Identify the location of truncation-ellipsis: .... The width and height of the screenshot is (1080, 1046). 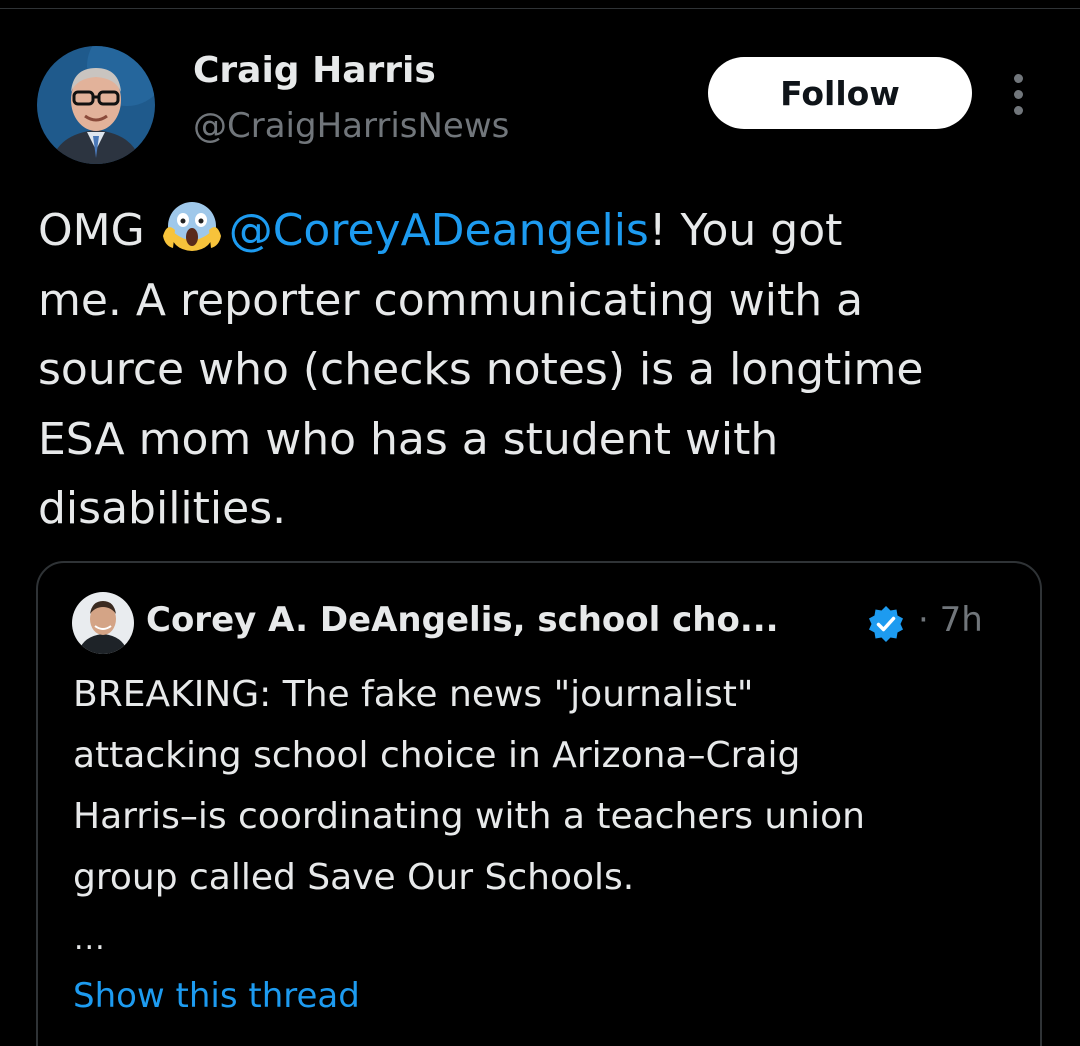
(90, 939).